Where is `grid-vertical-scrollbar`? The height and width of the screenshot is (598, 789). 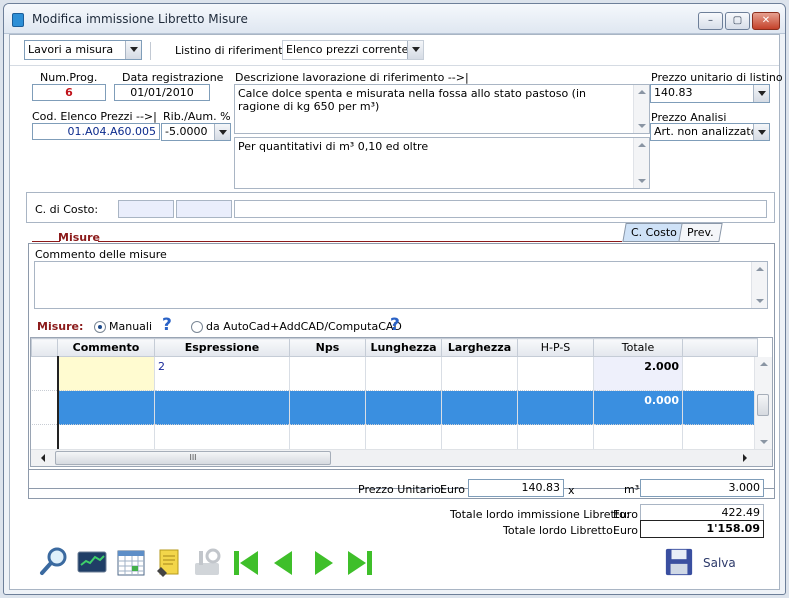 grid-vertical-scrollbar is located at coordinates (763, 403).